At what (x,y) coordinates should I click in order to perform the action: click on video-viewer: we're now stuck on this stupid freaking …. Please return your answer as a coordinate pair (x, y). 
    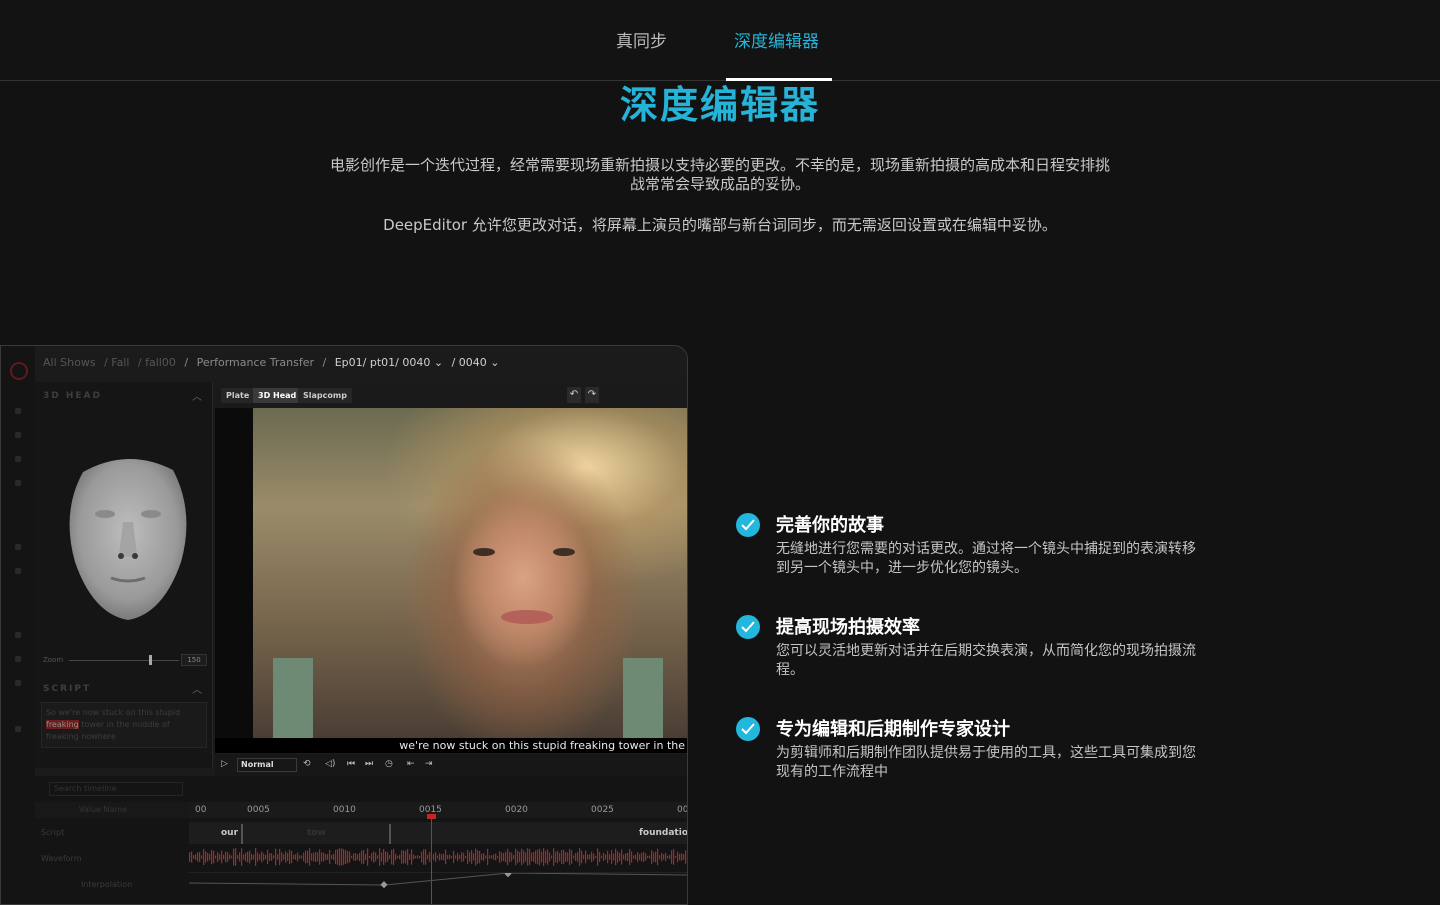
    Looking at the image, I should click on (451, 580).